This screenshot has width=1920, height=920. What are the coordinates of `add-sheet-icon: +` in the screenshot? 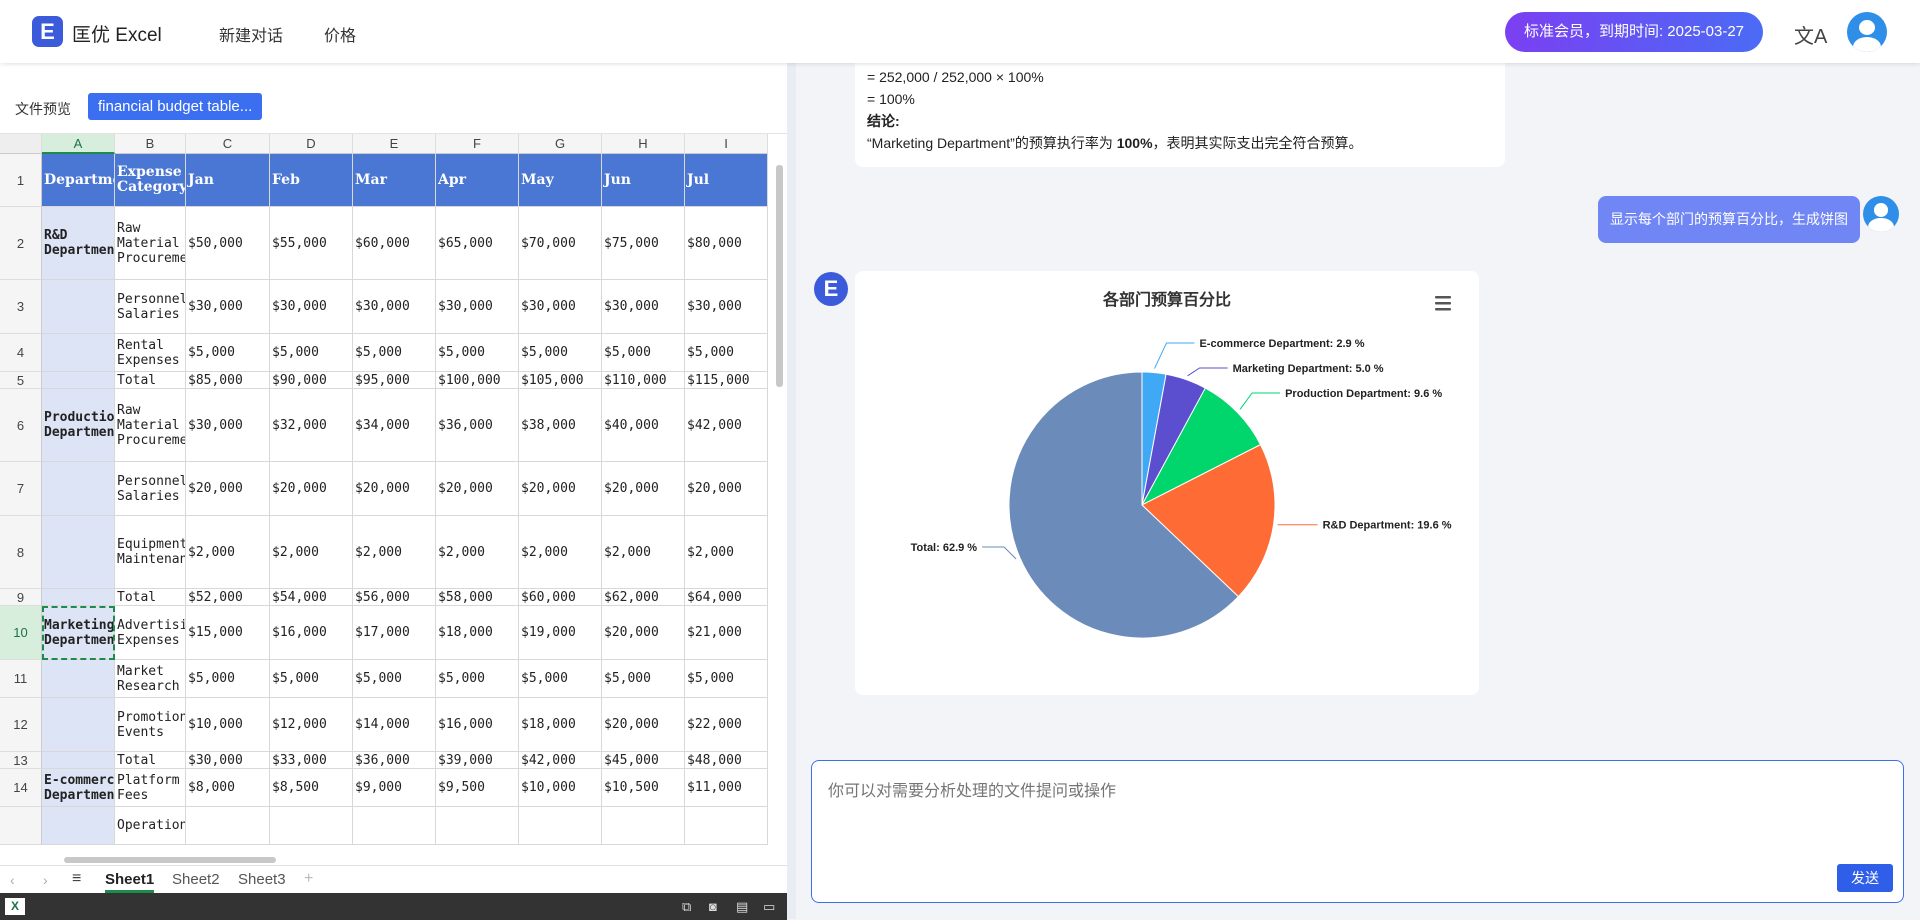 It's located at (308, 879).